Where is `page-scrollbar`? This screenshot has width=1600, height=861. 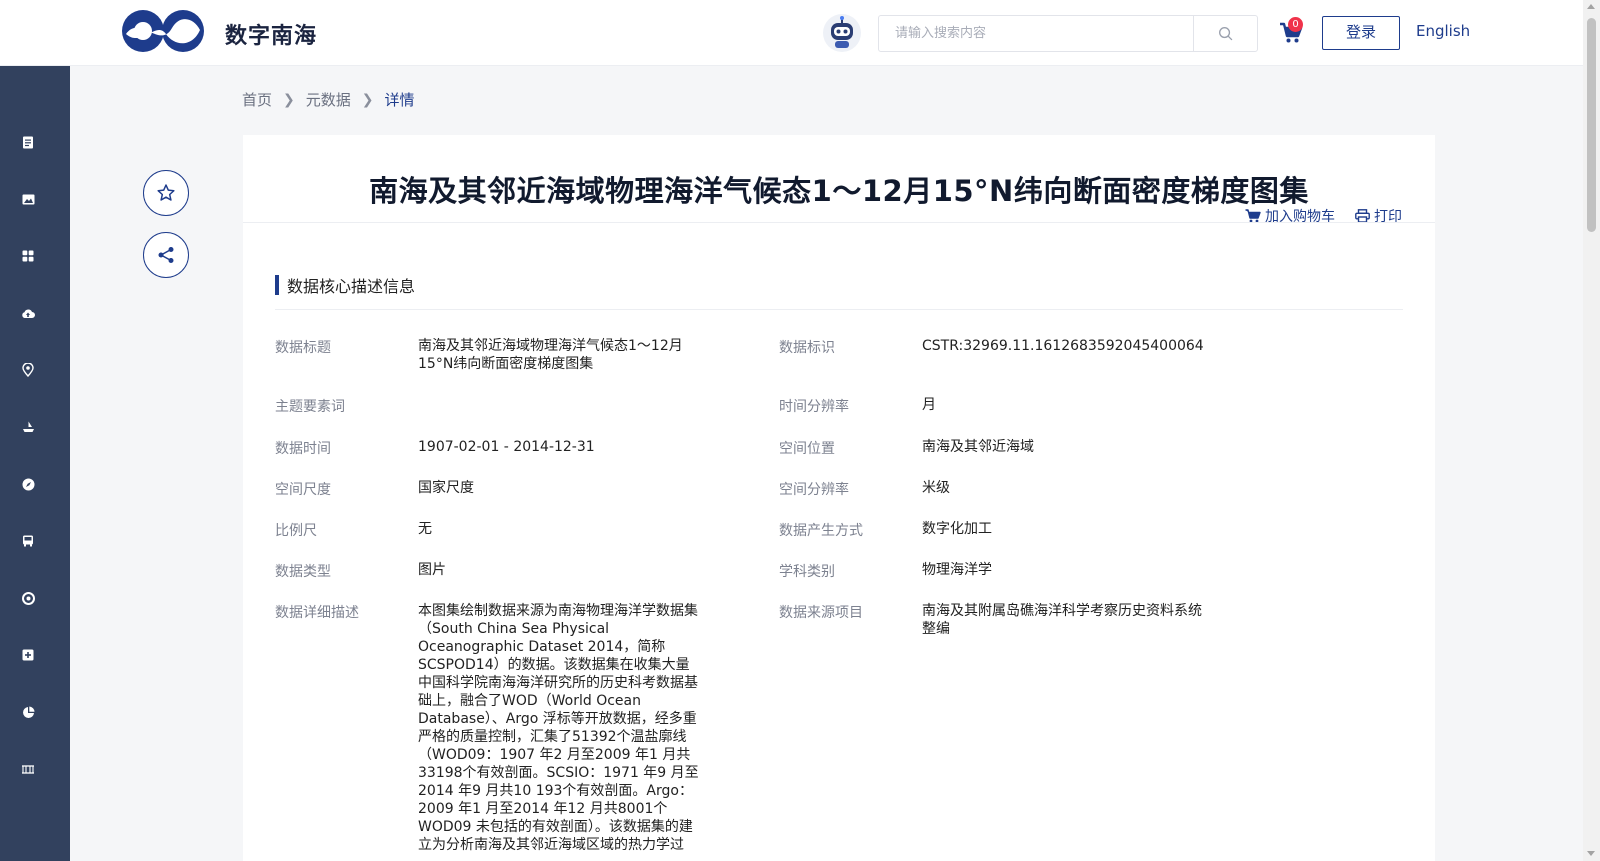
page-scrollbar is located at coordinates (1591, 430).